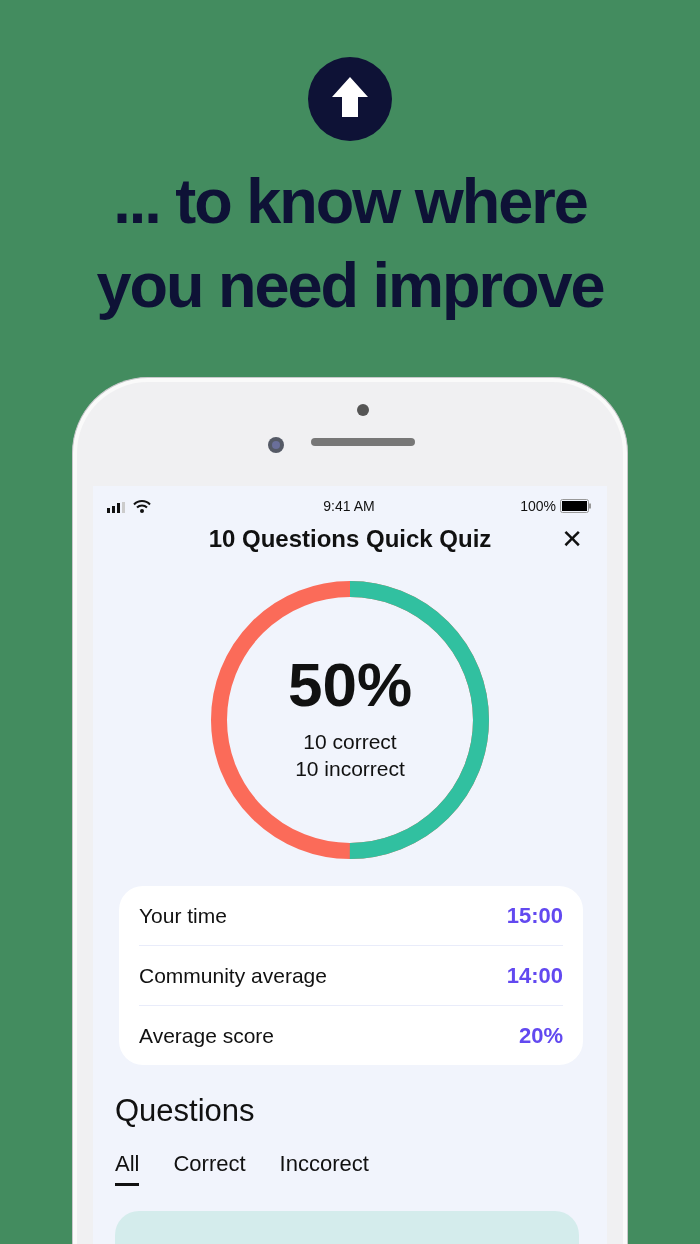  I want to click on camera-icon, so click(276, 445).